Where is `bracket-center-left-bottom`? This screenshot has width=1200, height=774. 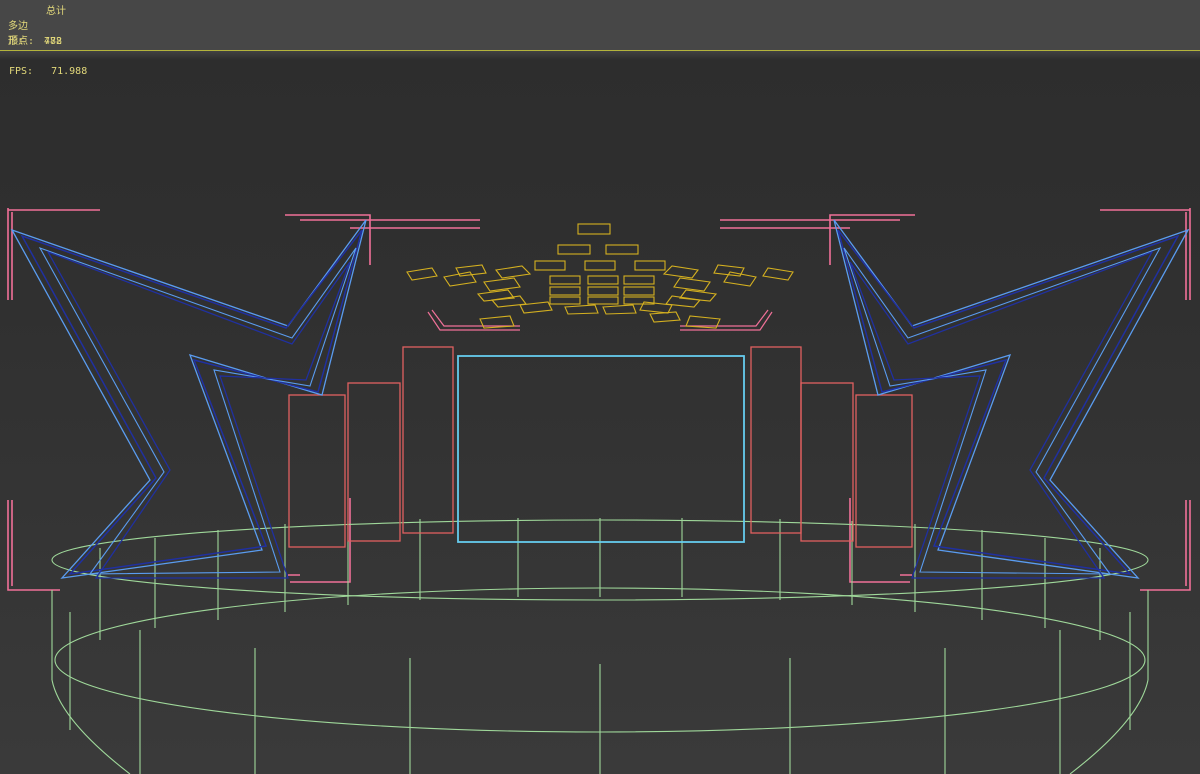
bracket-center-left-bottom is located at coordinates (319, 540).